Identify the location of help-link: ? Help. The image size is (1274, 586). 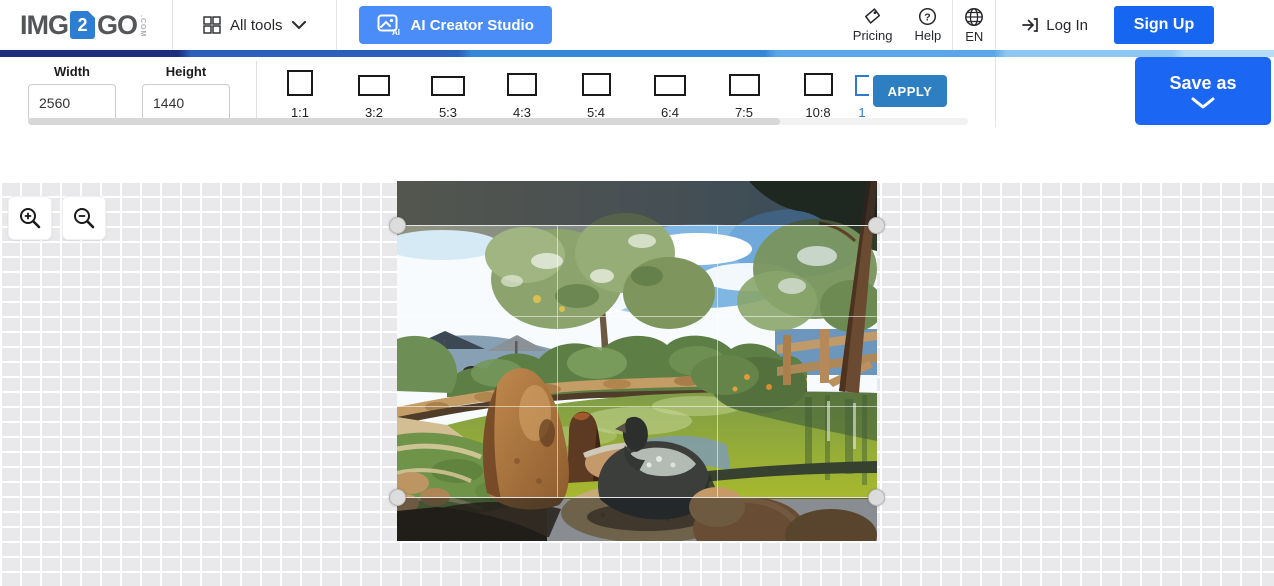
(928, 25).